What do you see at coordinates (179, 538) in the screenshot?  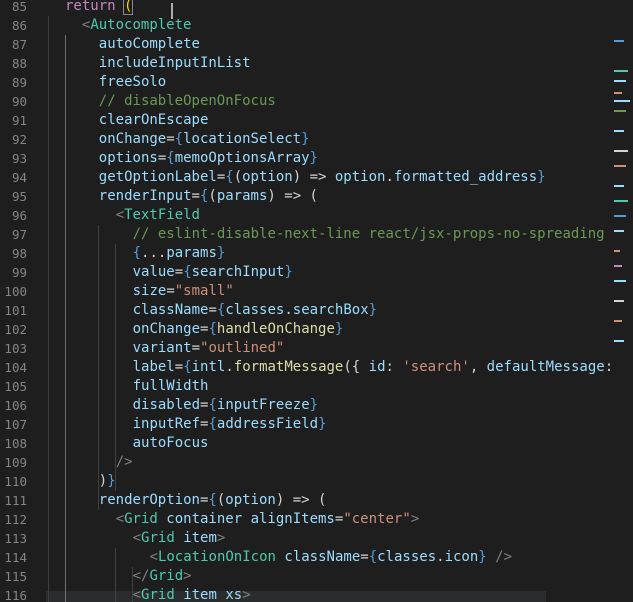 I see `code-line: <Grid item>` at bounding box center [179, 538].